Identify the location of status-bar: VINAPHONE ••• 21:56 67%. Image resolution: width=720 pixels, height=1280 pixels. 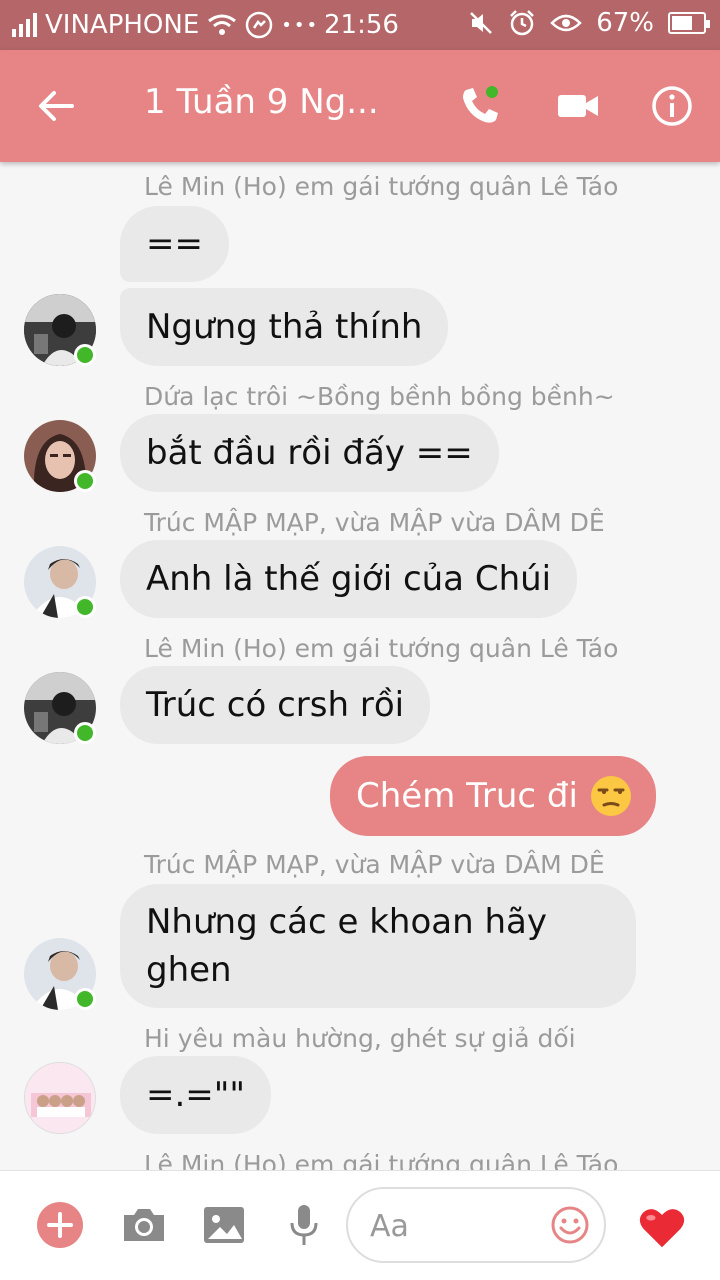
(360, 25).